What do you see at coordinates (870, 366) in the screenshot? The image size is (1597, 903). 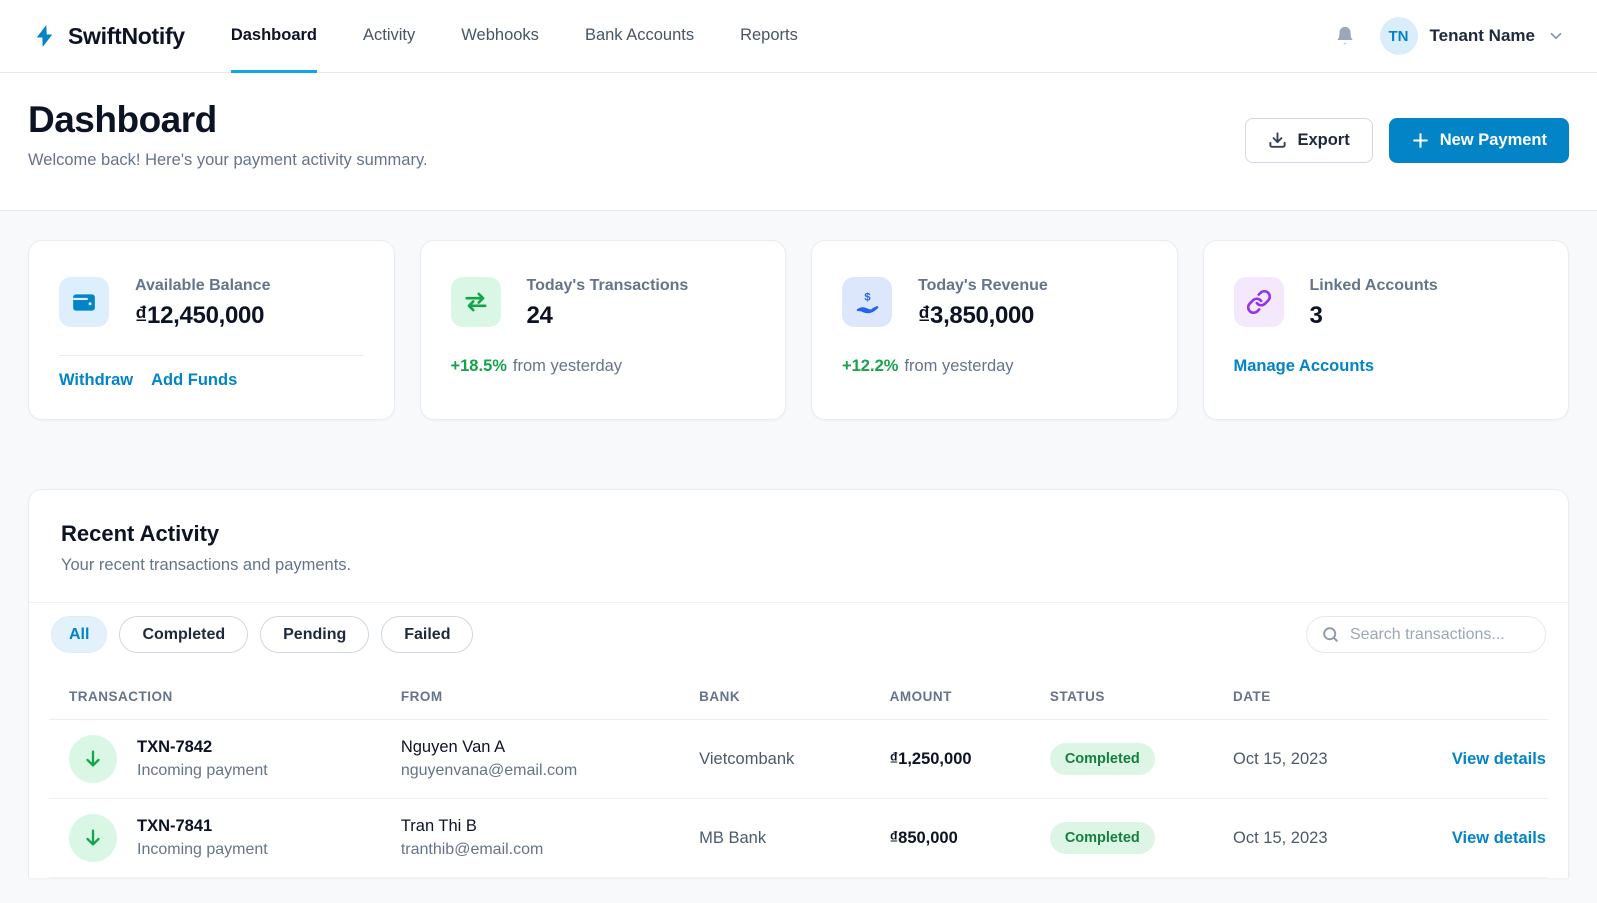 I see `delta-percent: +12.2%` at bounding box center [870, 366].